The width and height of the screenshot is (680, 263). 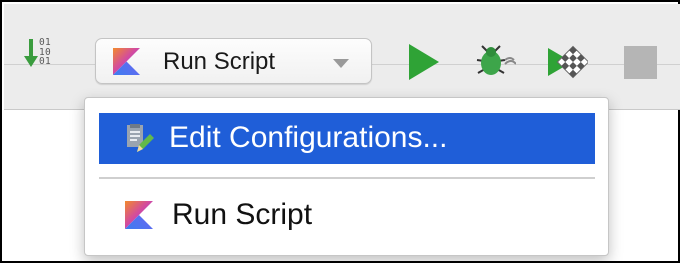 I want to click on sort-bits-text: 01 10 01, so click(x=45, y=52).